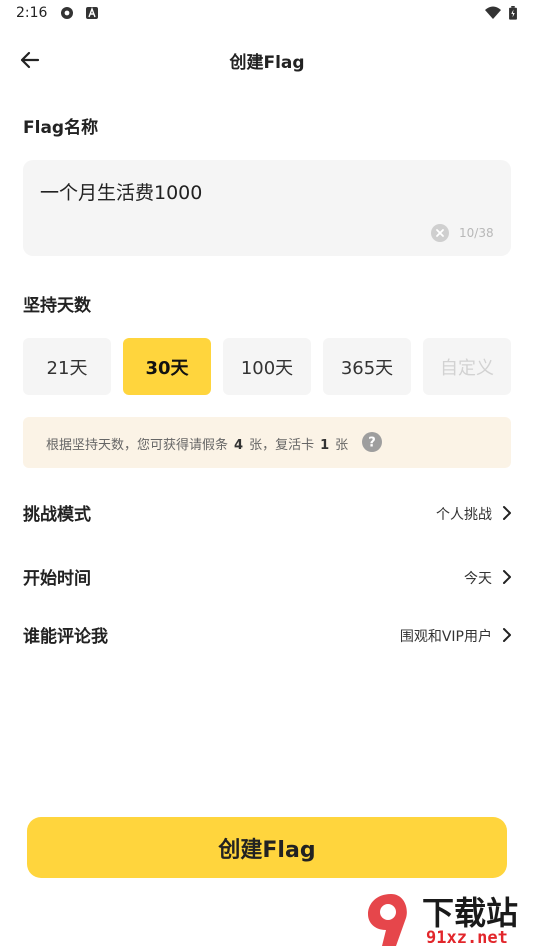  What do you see at coordinates (440, 233) in the screenshot?
I see `clear-circle-icon` at bounding box center [440, 233].